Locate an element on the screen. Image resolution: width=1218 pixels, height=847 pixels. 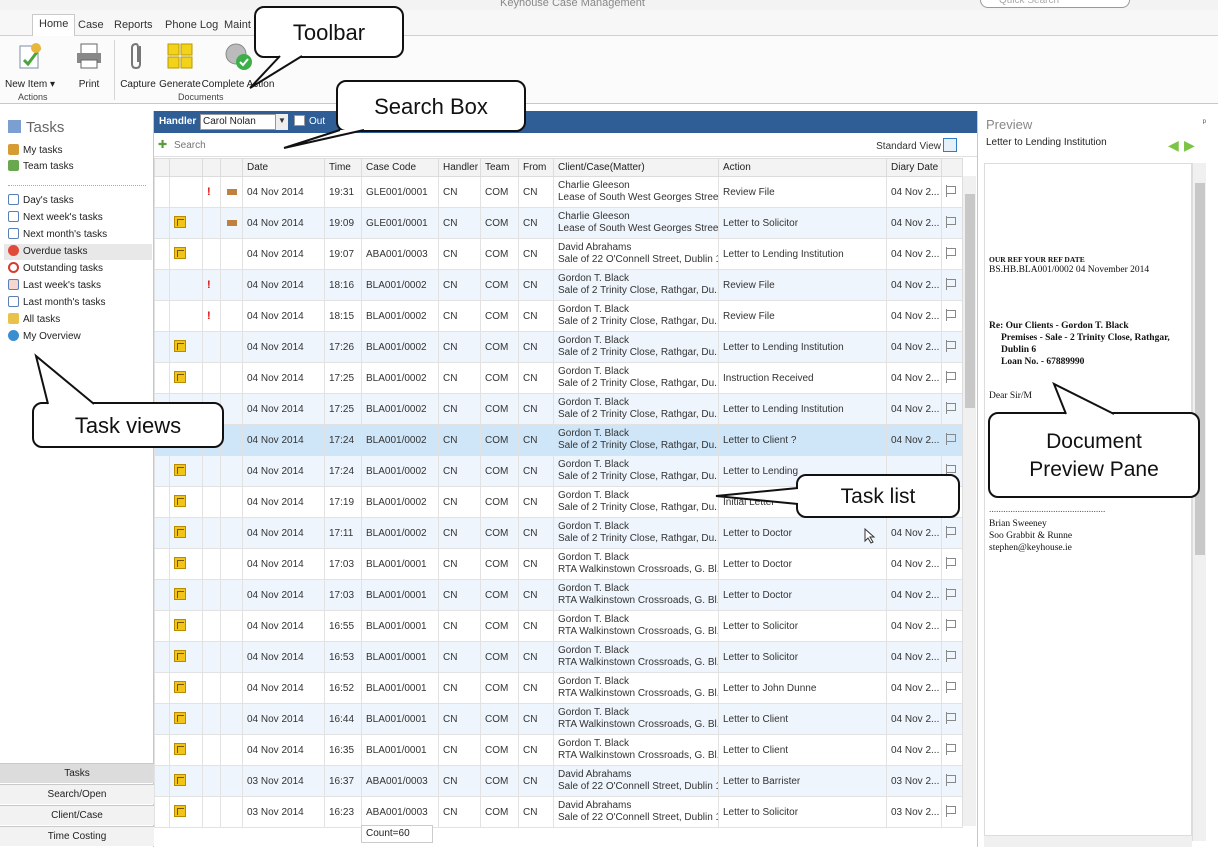
bottom-nav-time-costing: Time Costing is located at coordinates (77, 836).